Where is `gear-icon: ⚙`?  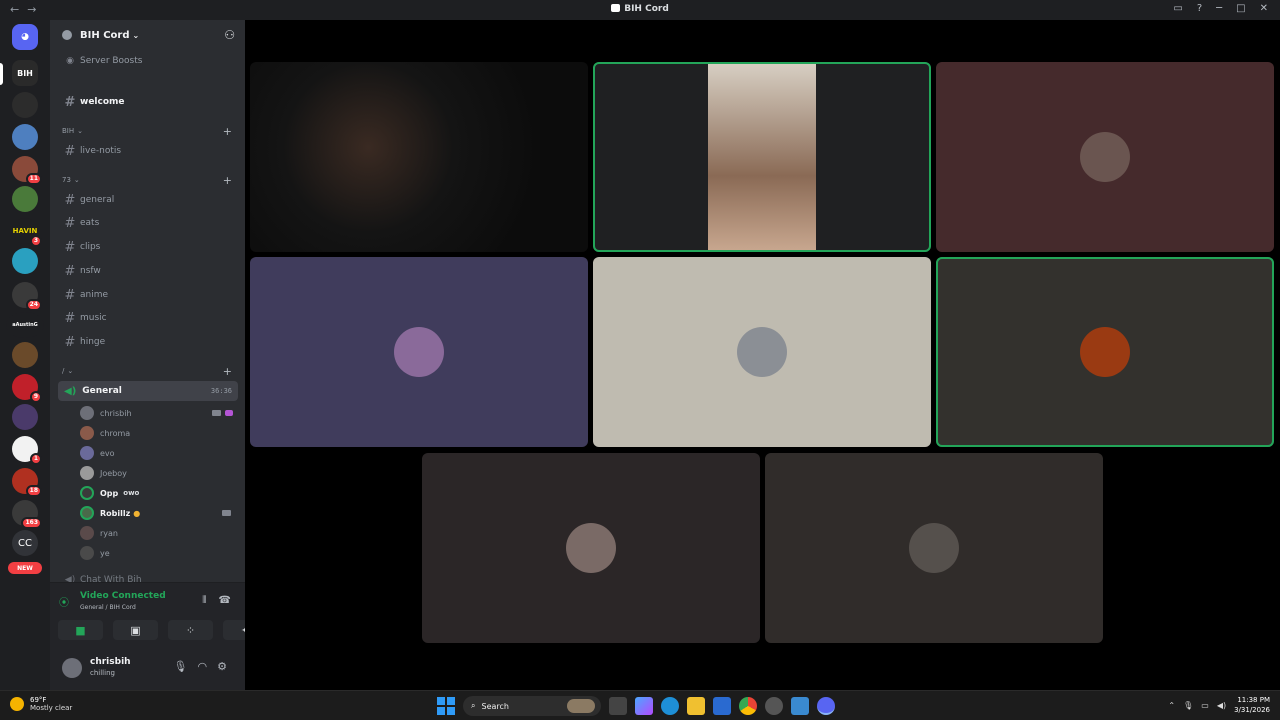 gear-icon: ⚙ is located at coordinates (222, 666).